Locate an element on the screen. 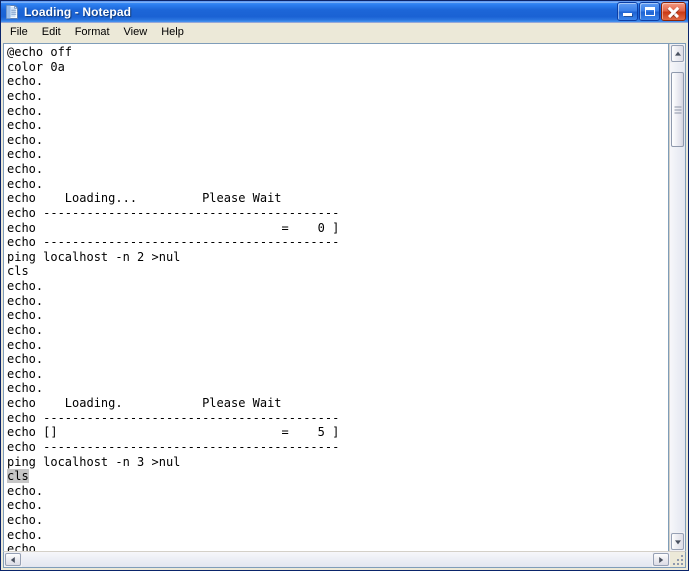  caption-buttons is located at coordinates (651, 11).